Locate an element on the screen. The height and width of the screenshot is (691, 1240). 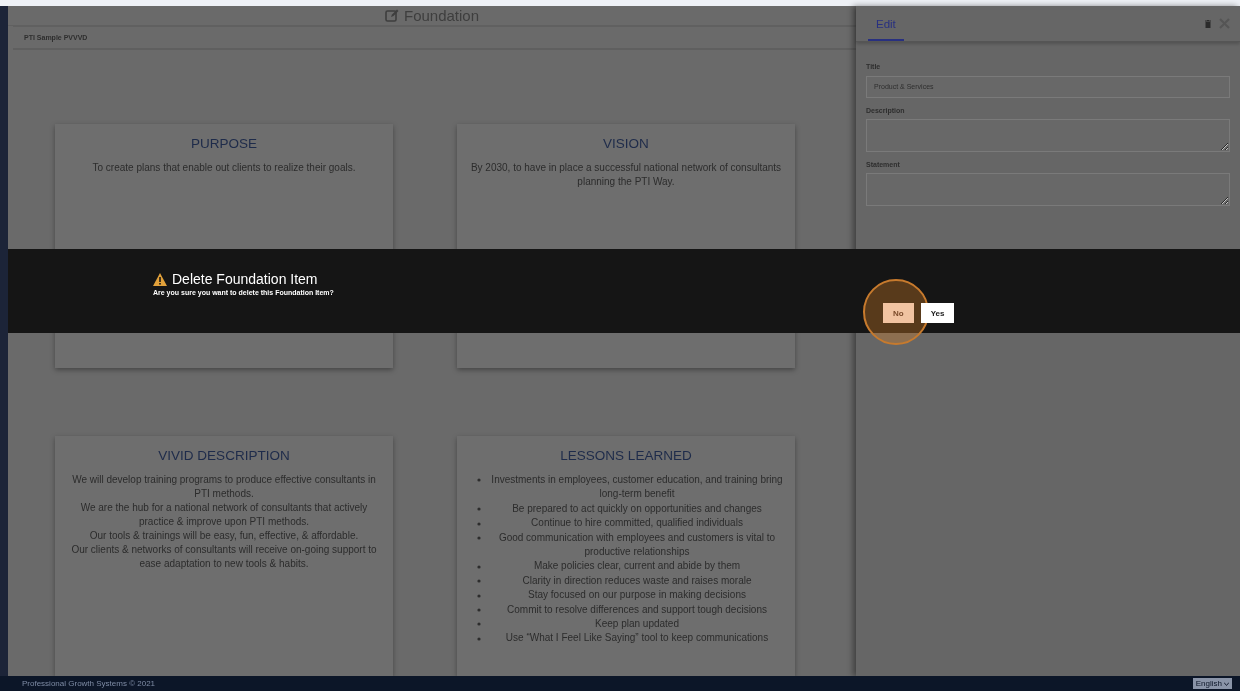
card-title: PURPOSE is located at coordinates (224, 143).